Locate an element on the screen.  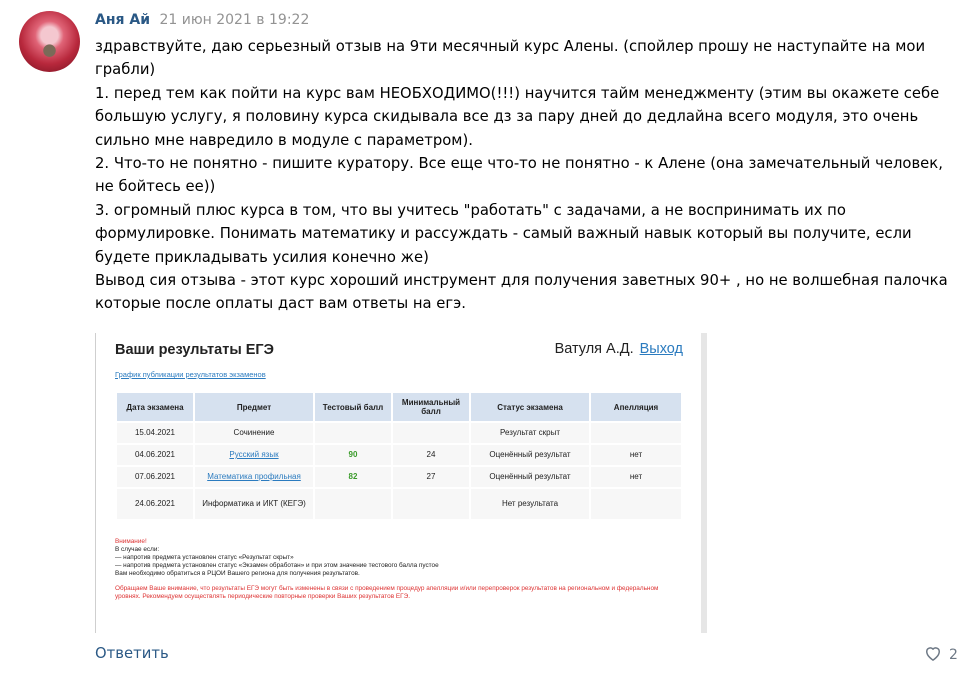
logout-link: Выход is located at coordinates (661, 349).